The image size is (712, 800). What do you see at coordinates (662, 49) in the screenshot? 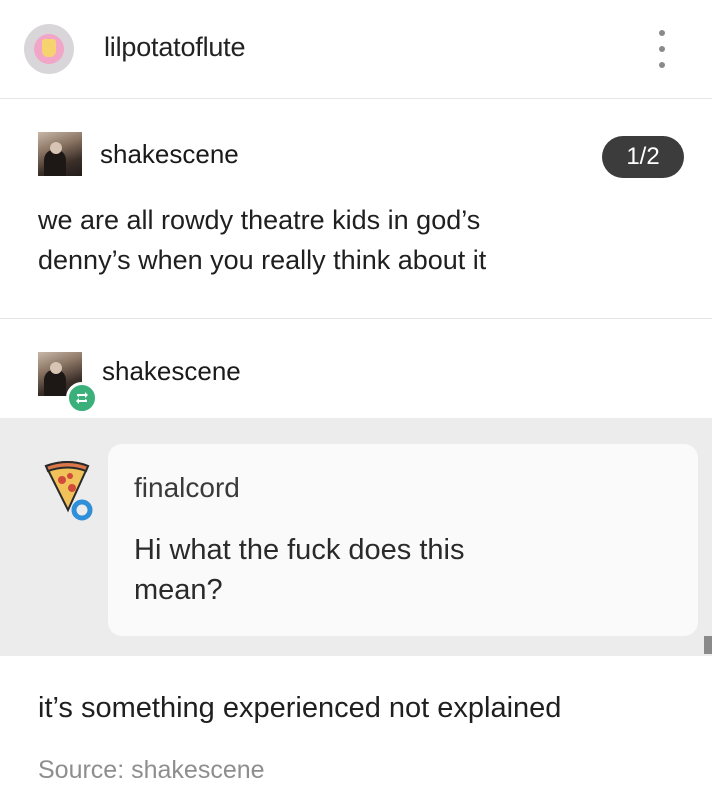
I see `kebab-menu-icon` at bounding box center [662, 49].